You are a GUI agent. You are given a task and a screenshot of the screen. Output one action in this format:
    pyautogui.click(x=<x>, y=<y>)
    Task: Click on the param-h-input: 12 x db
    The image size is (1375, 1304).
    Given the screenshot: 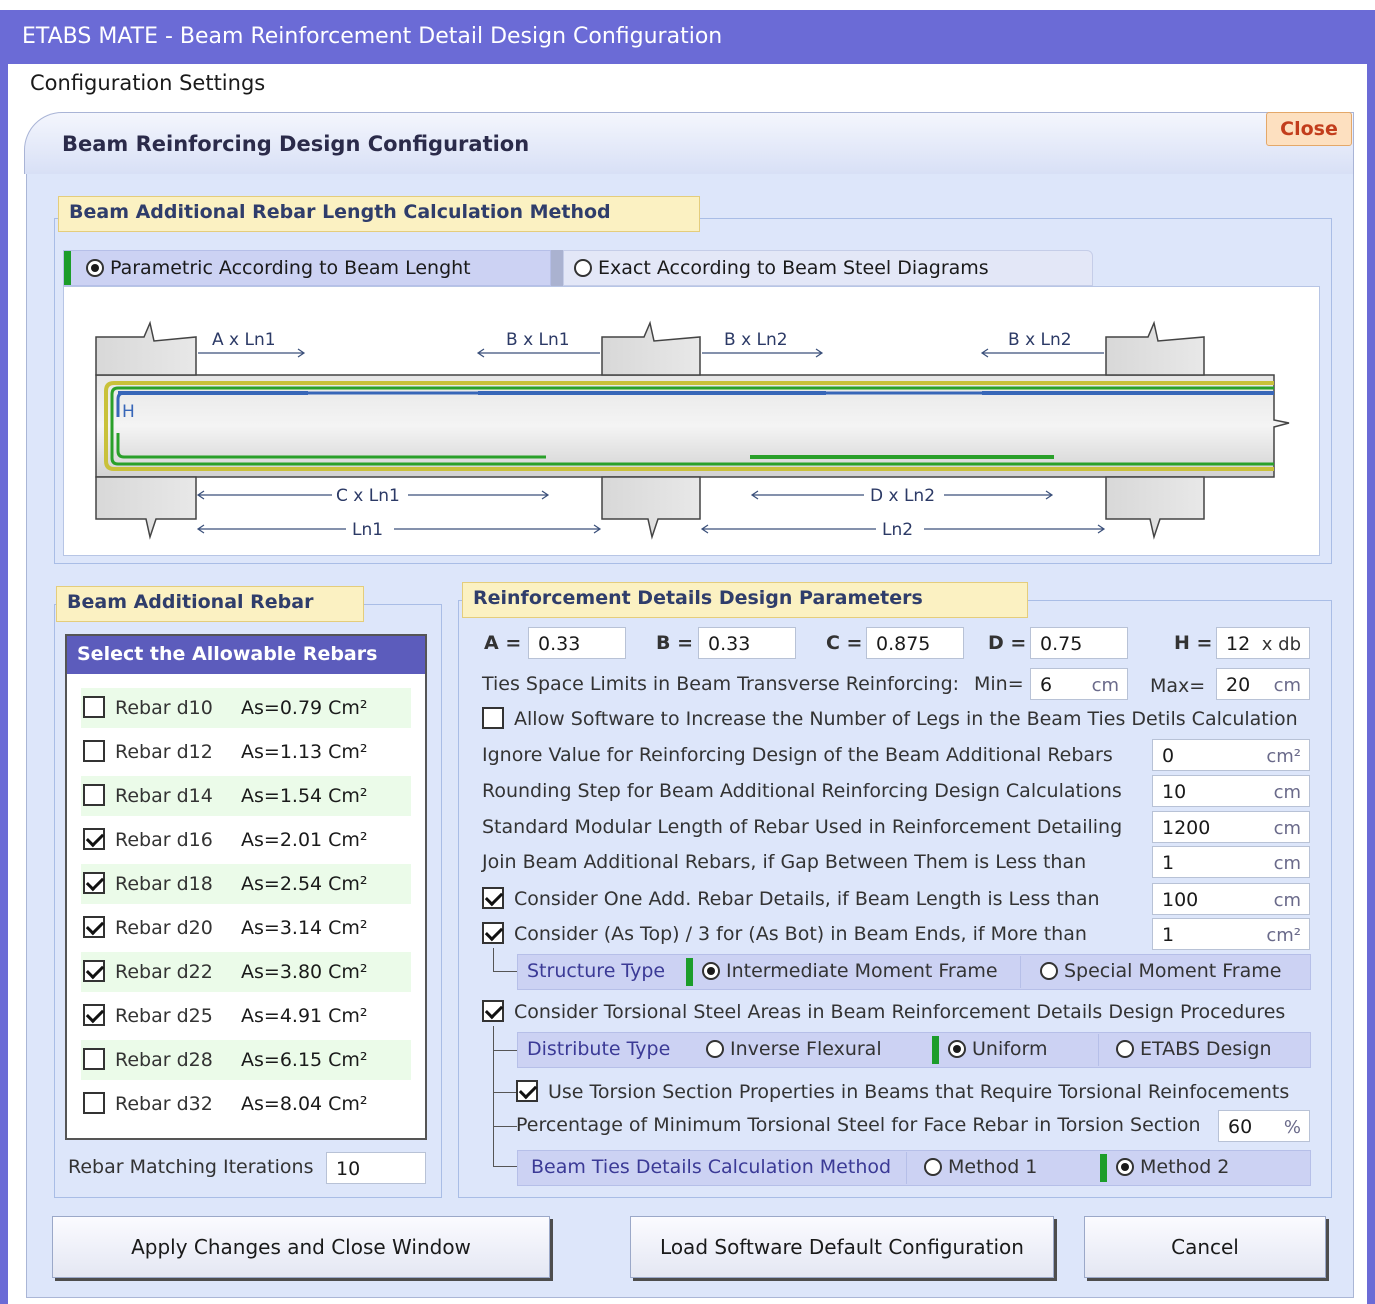 What is the action you would take?
    pyautogui.click(x=1263, y=643)
    